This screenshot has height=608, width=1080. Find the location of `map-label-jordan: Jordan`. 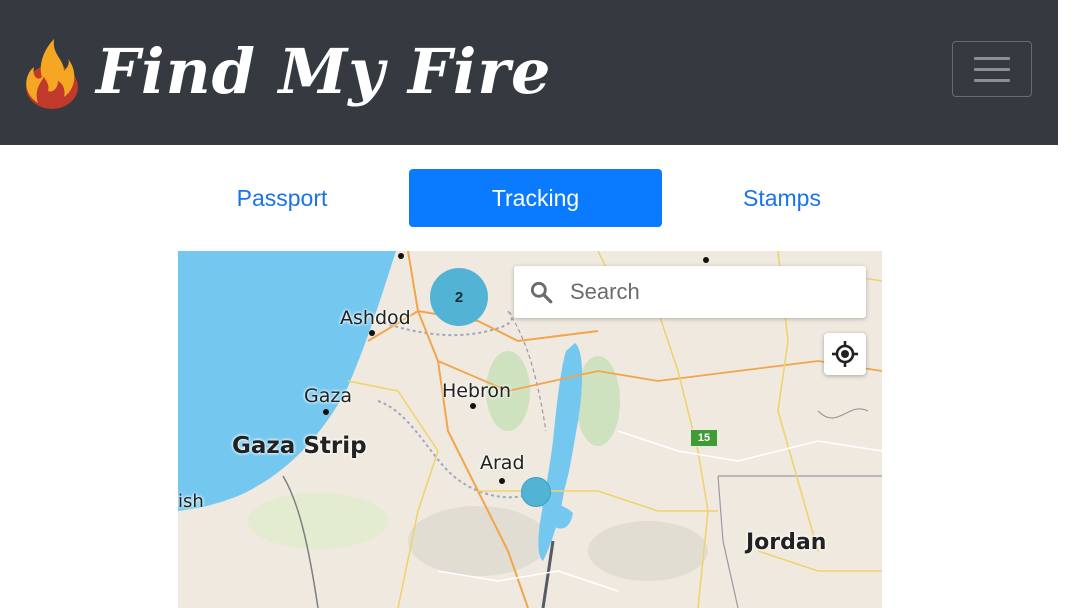

map-label-jordan: Jordan is located at coordinates (786, 542).